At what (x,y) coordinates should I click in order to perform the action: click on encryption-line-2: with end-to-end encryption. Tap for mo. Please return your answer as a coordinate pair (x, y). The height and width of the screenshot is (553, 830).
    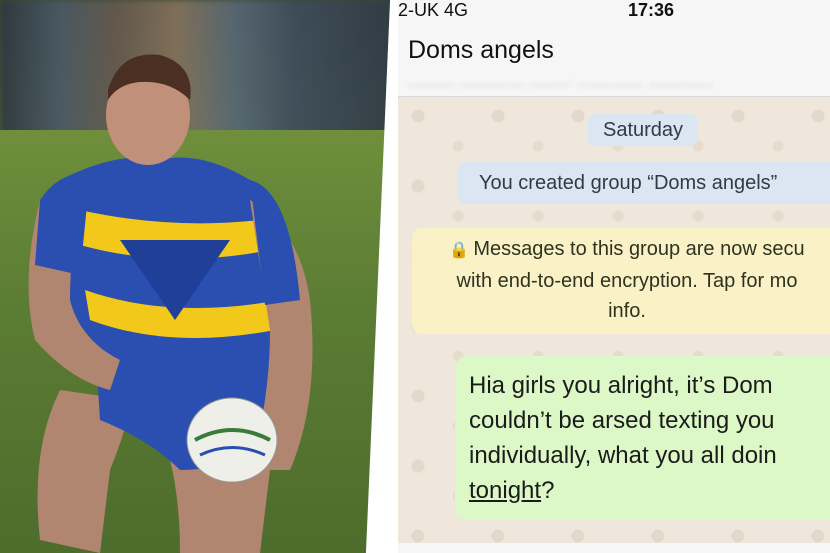
    Looking at the image, I should click on (627, 281).